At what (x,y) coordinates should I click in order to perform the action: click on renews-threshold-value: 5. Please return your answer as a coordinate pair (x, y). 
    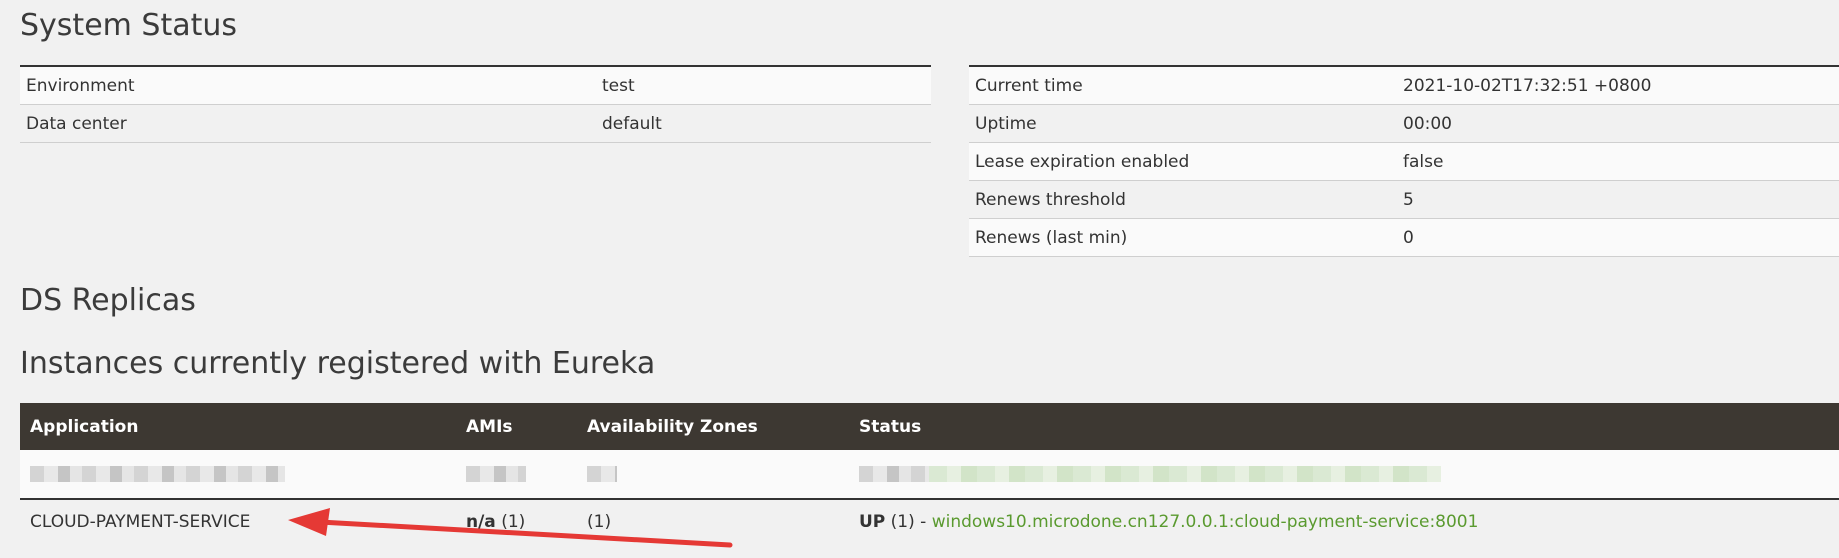
    Looking at the image, I should click on (1618, 199).